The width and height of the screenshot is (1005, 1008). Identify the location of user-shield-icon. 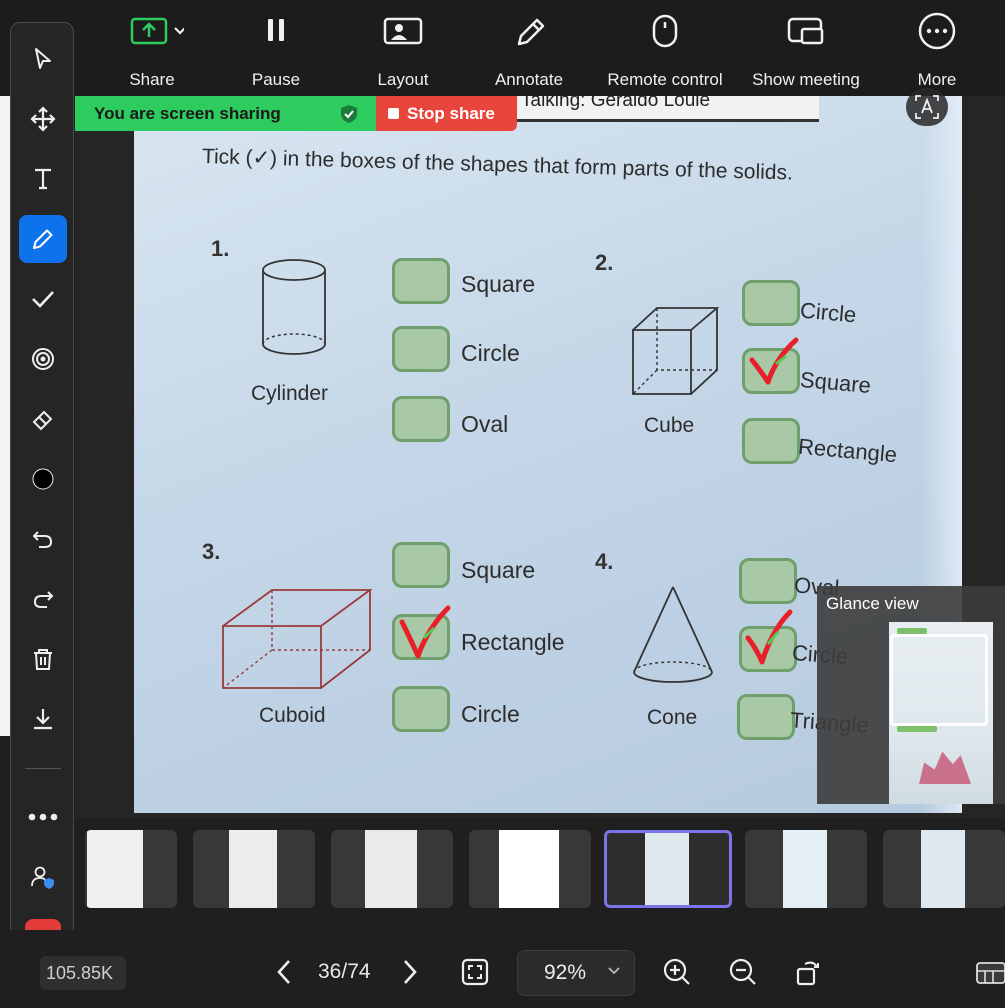
(42, 877).